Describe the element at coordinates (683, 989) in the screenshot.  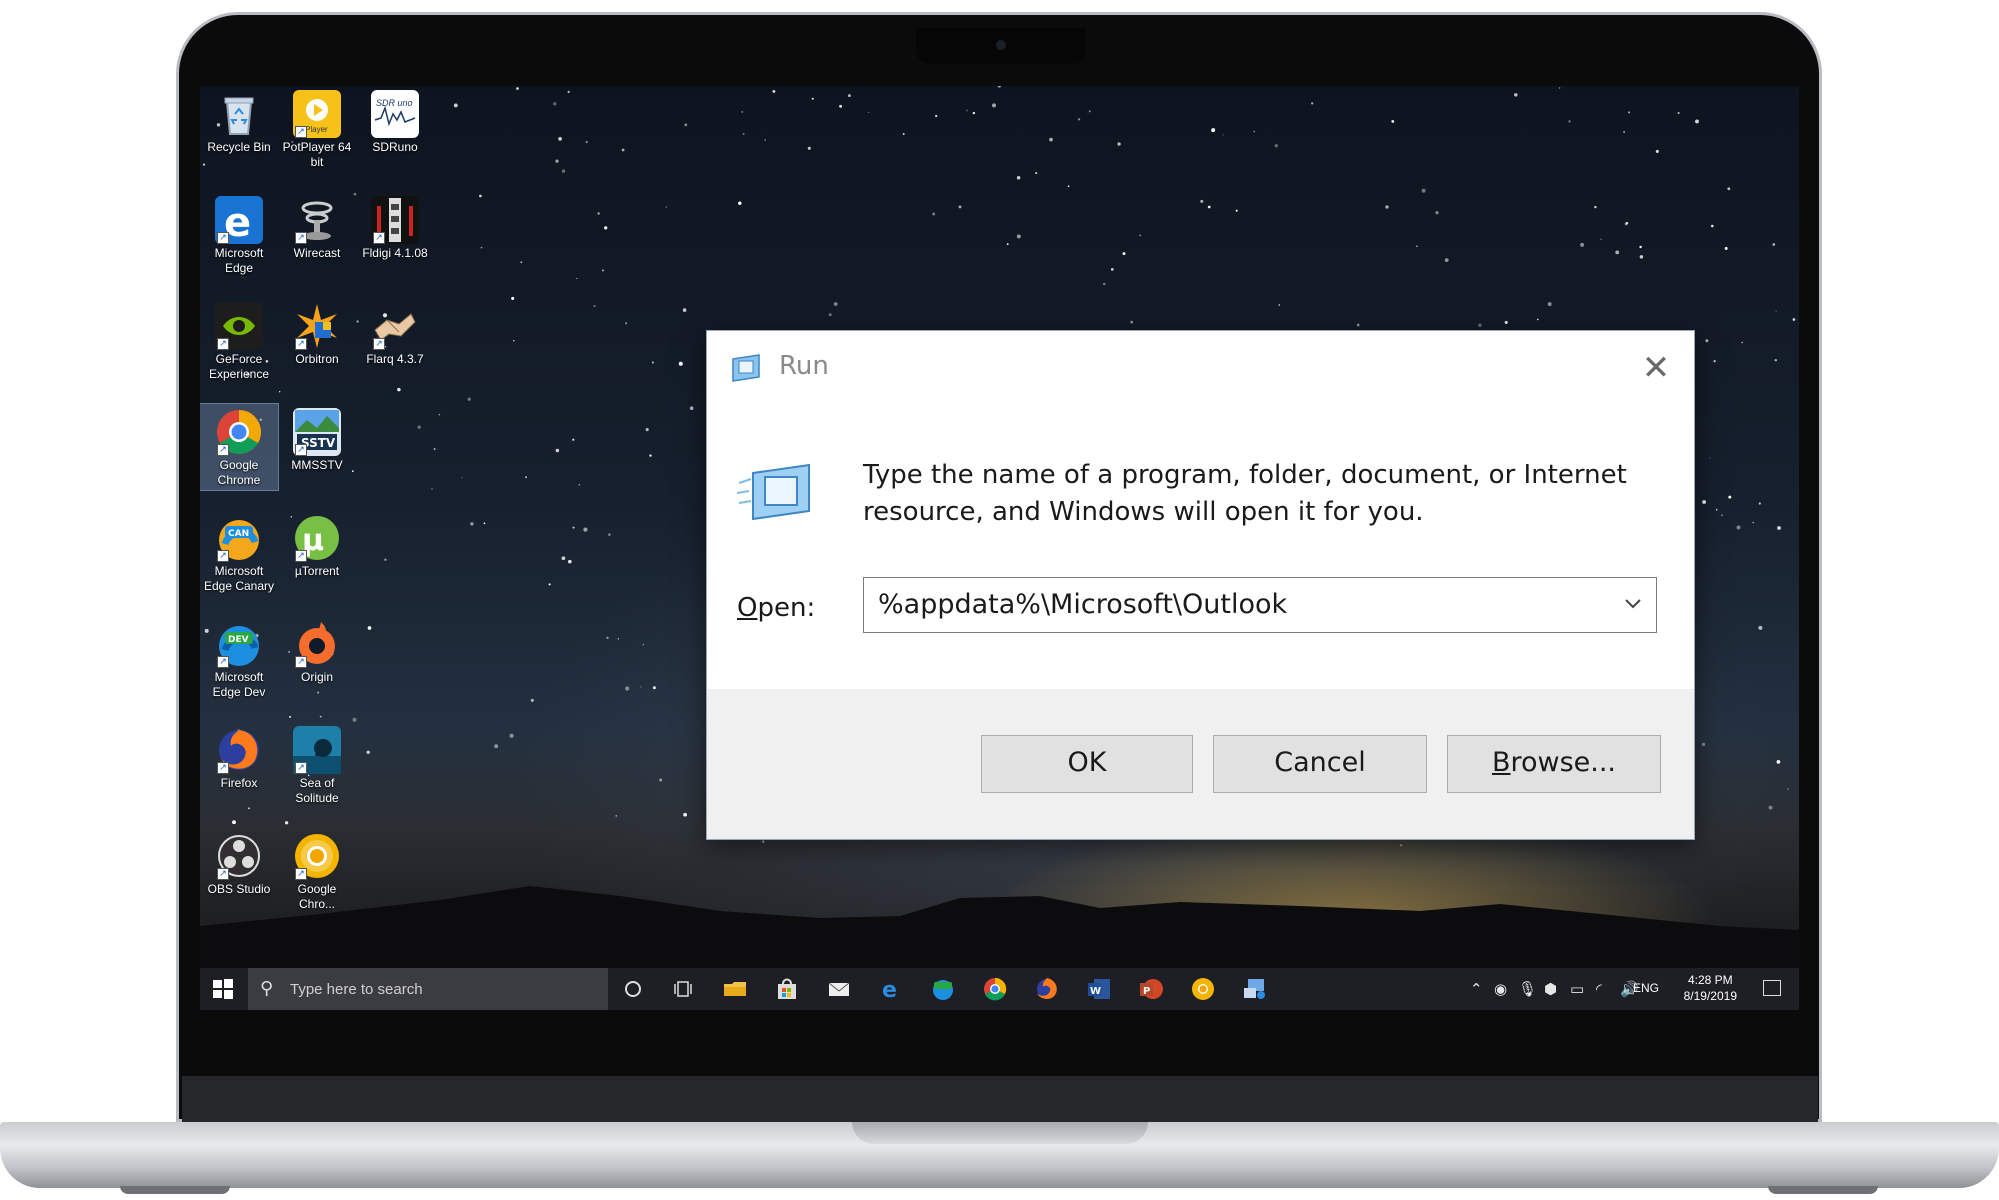
I see `task-view-icon` at that location.